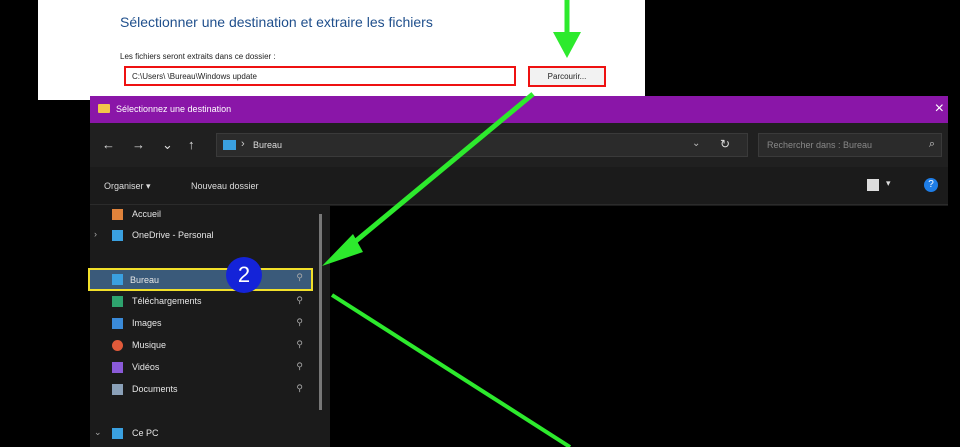 Image resolution: width=960 pixels, height=447 pixels. What do you see at coordinates (108, 145) in the screenshot?
I see `back-button: ←` at bounding box center [108, 145].